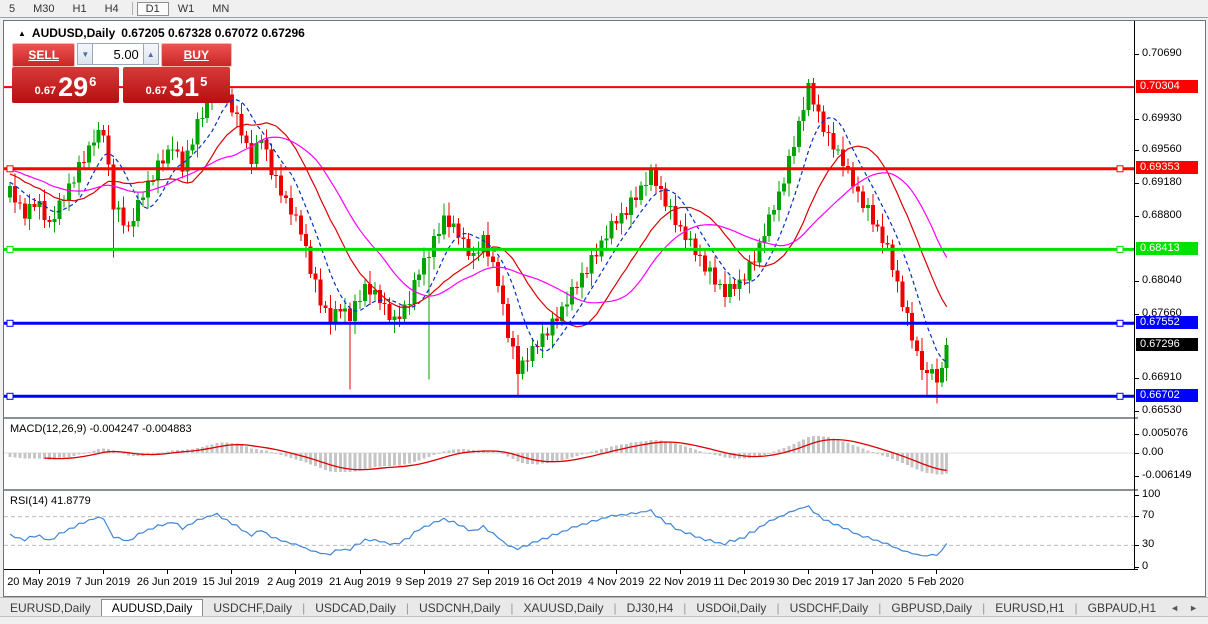 Image resolution: width=1208 pixels, height=624 pixels. Describe the element at coordinates (1167, 475) in the screenshot. I see `macd-tick-label: -0.006149` at that location.